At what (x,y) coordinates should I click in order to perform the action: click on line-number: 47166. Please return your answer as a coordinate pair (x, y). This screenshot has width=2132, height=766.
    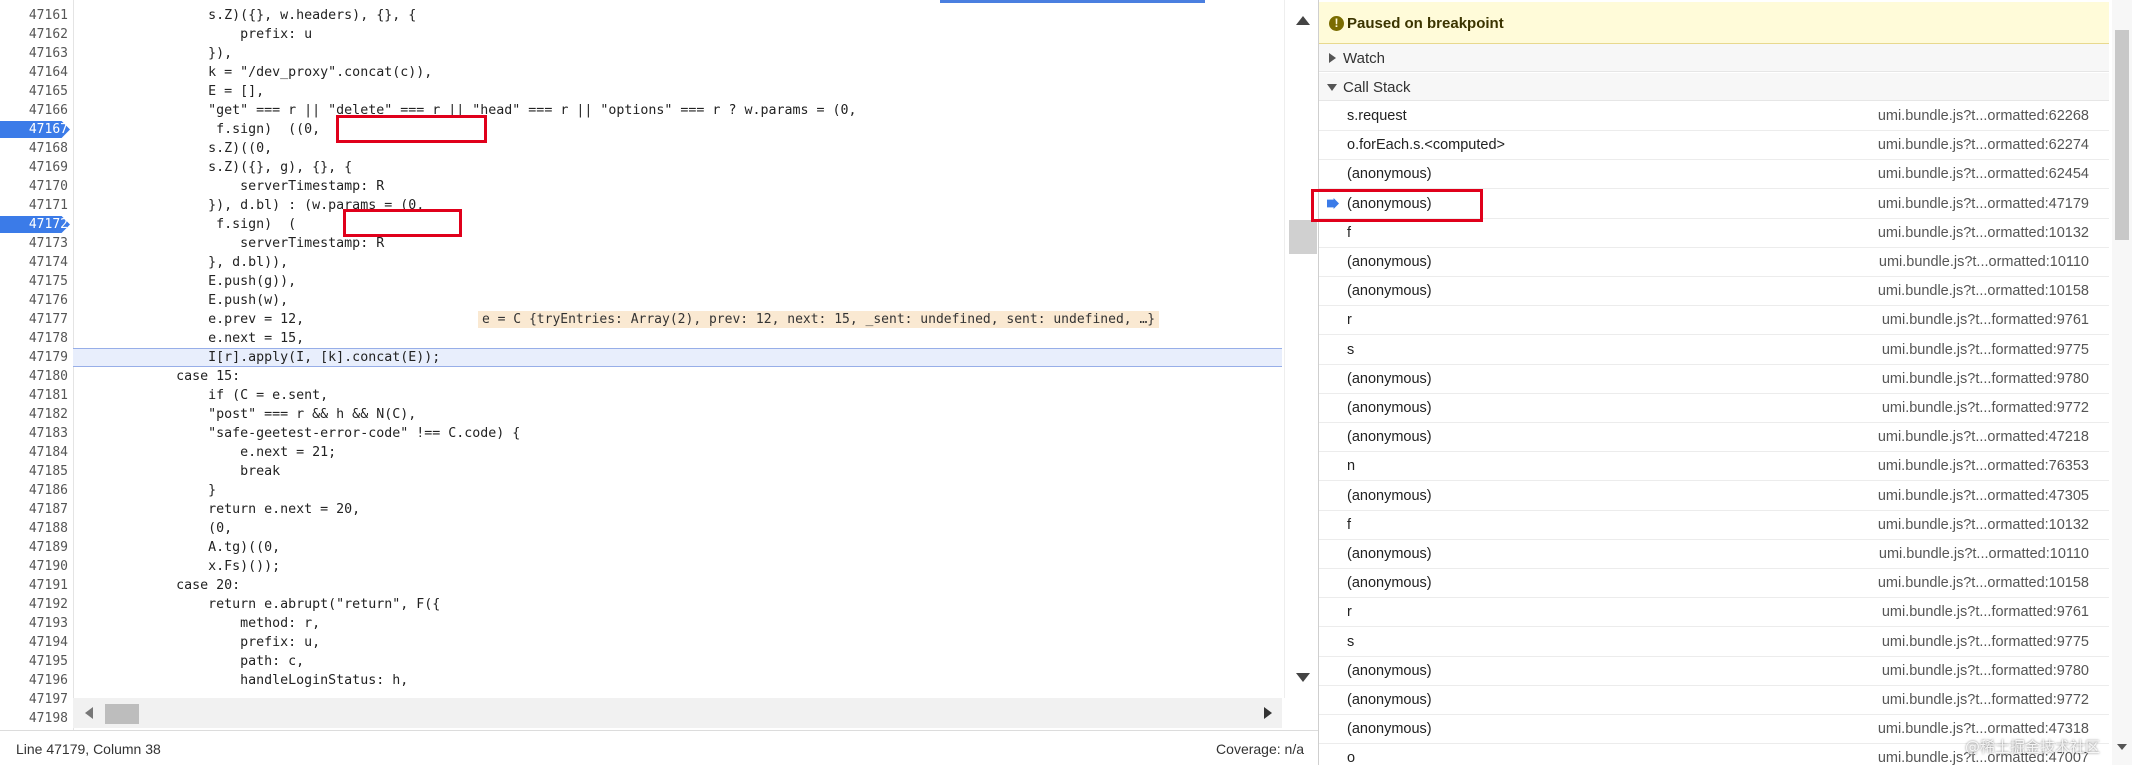
    Looking at the image, I should click on (34, 110).